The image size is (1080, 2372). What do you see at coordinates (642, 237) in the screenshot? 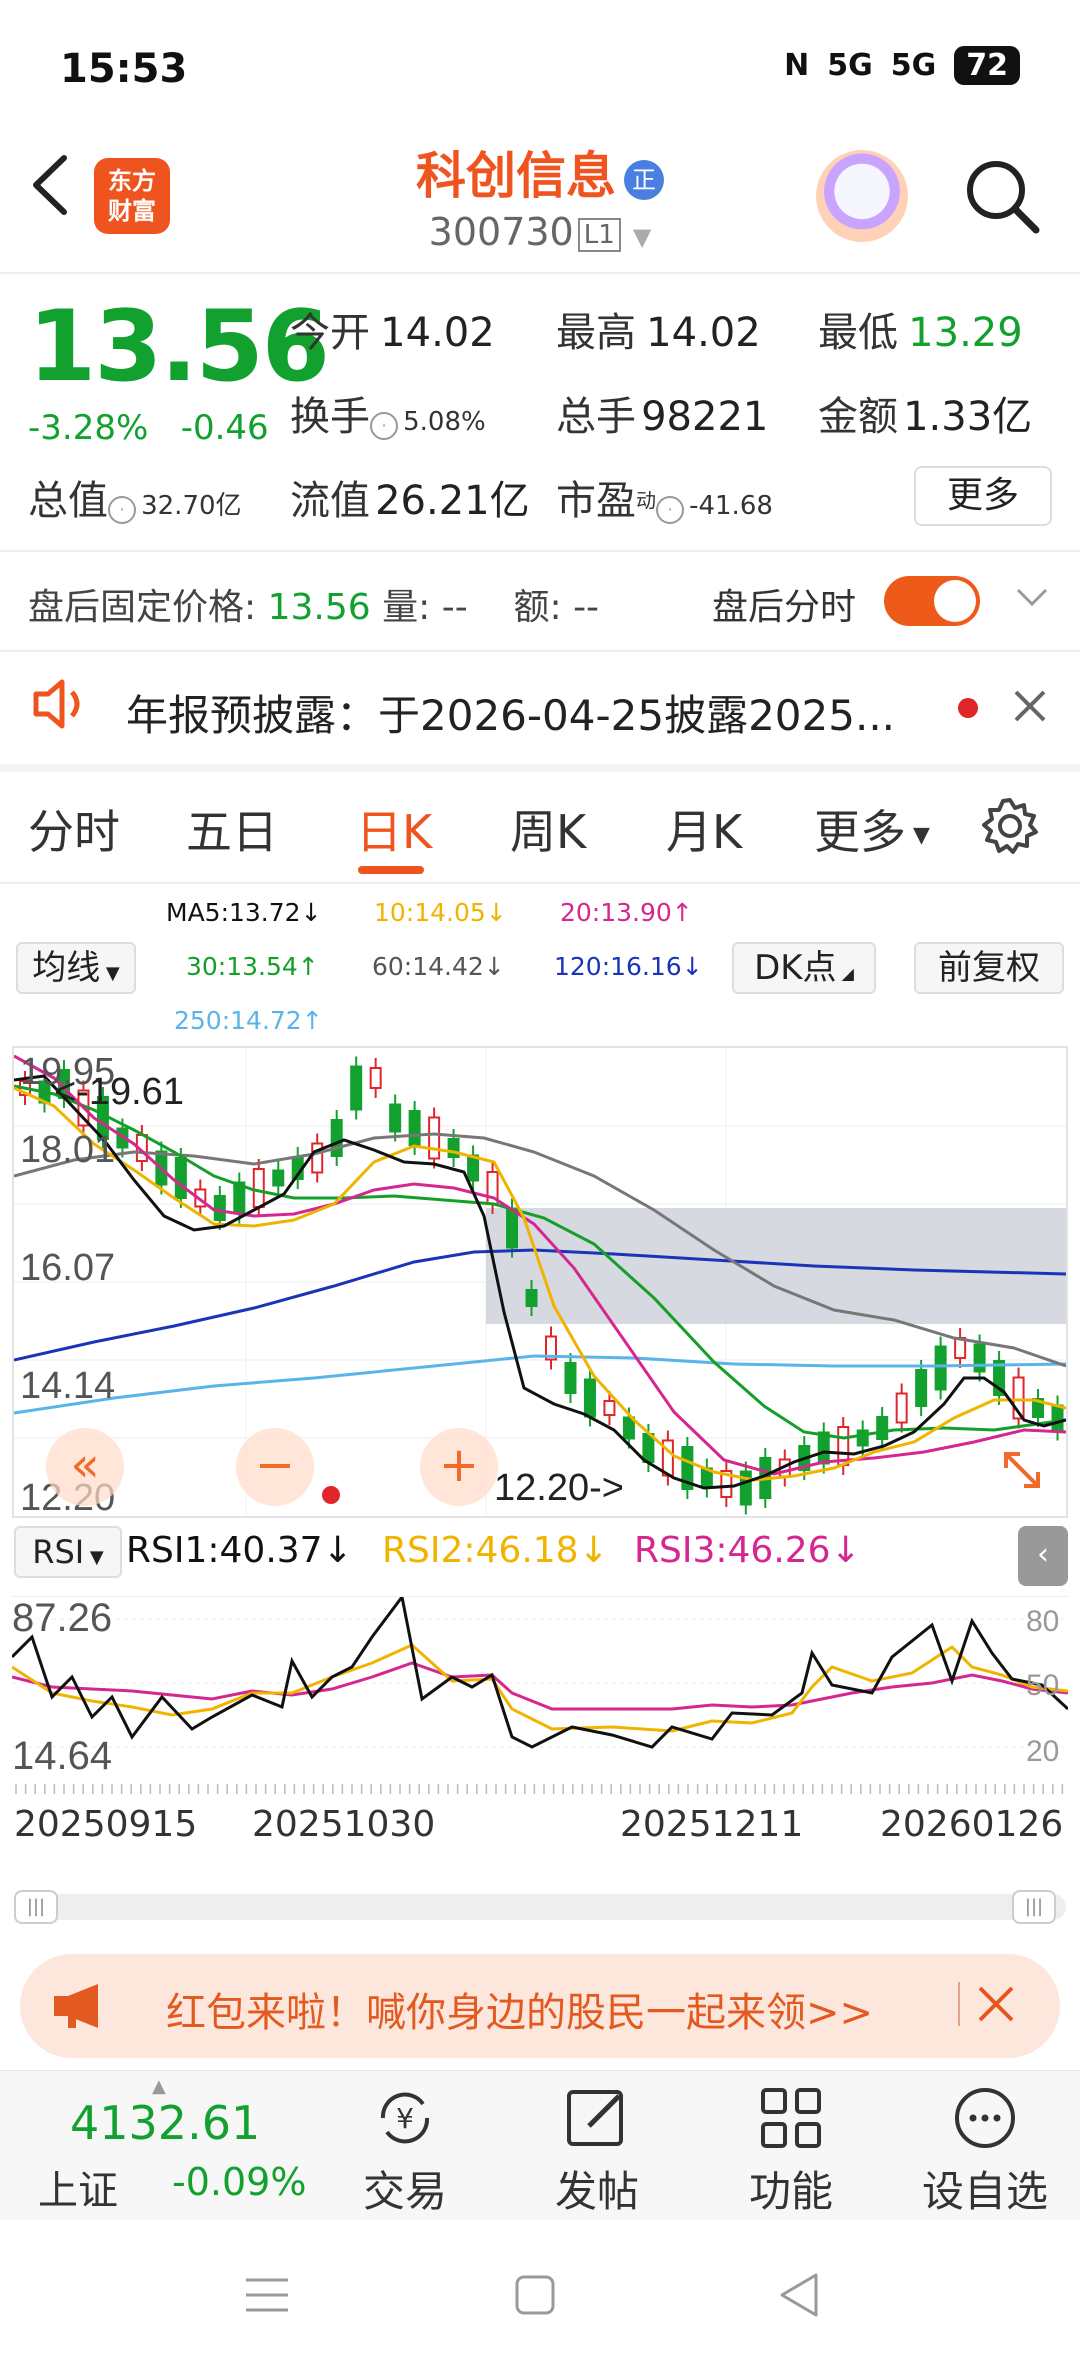
I see `chevron-down-icon: ▼` at bounding box center [642, 237].